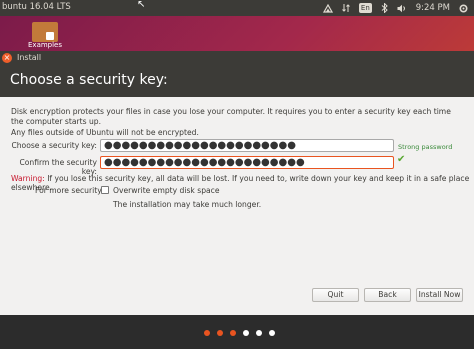 This screenshot has width=474, height=349. I want to click on panel-title: buntu 16.04 LTS, so click(36, 7).